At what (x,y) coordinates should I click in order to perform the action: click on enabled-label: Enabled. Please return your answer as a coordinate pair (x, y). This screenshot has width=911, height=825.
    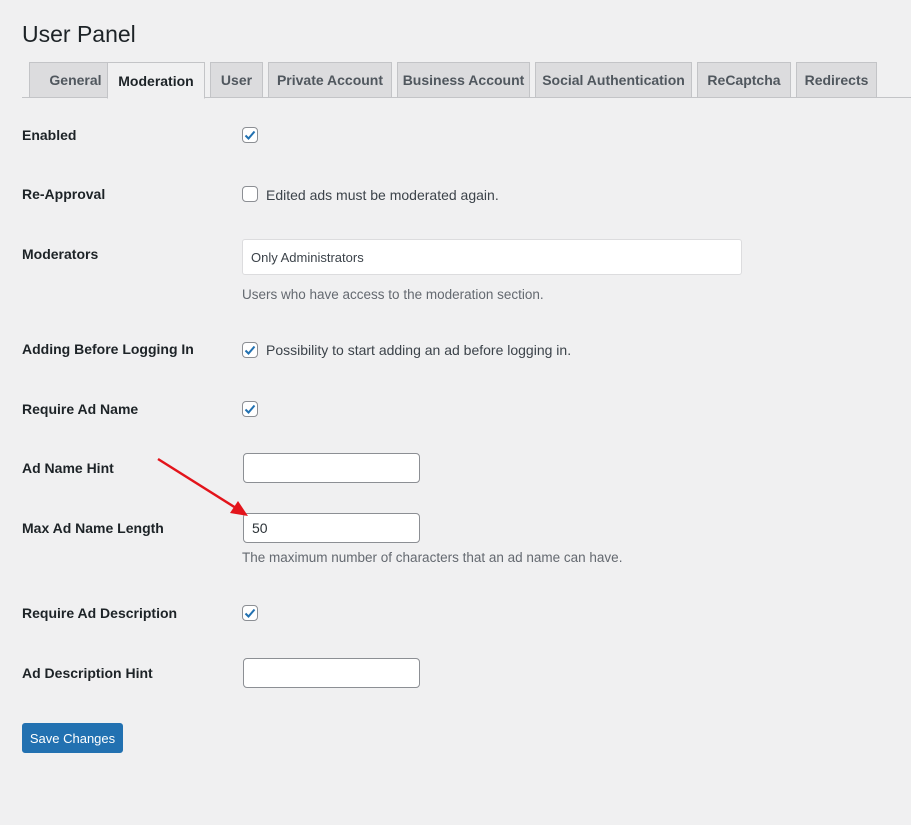
    Looking at the image, I should click on (49, 135).